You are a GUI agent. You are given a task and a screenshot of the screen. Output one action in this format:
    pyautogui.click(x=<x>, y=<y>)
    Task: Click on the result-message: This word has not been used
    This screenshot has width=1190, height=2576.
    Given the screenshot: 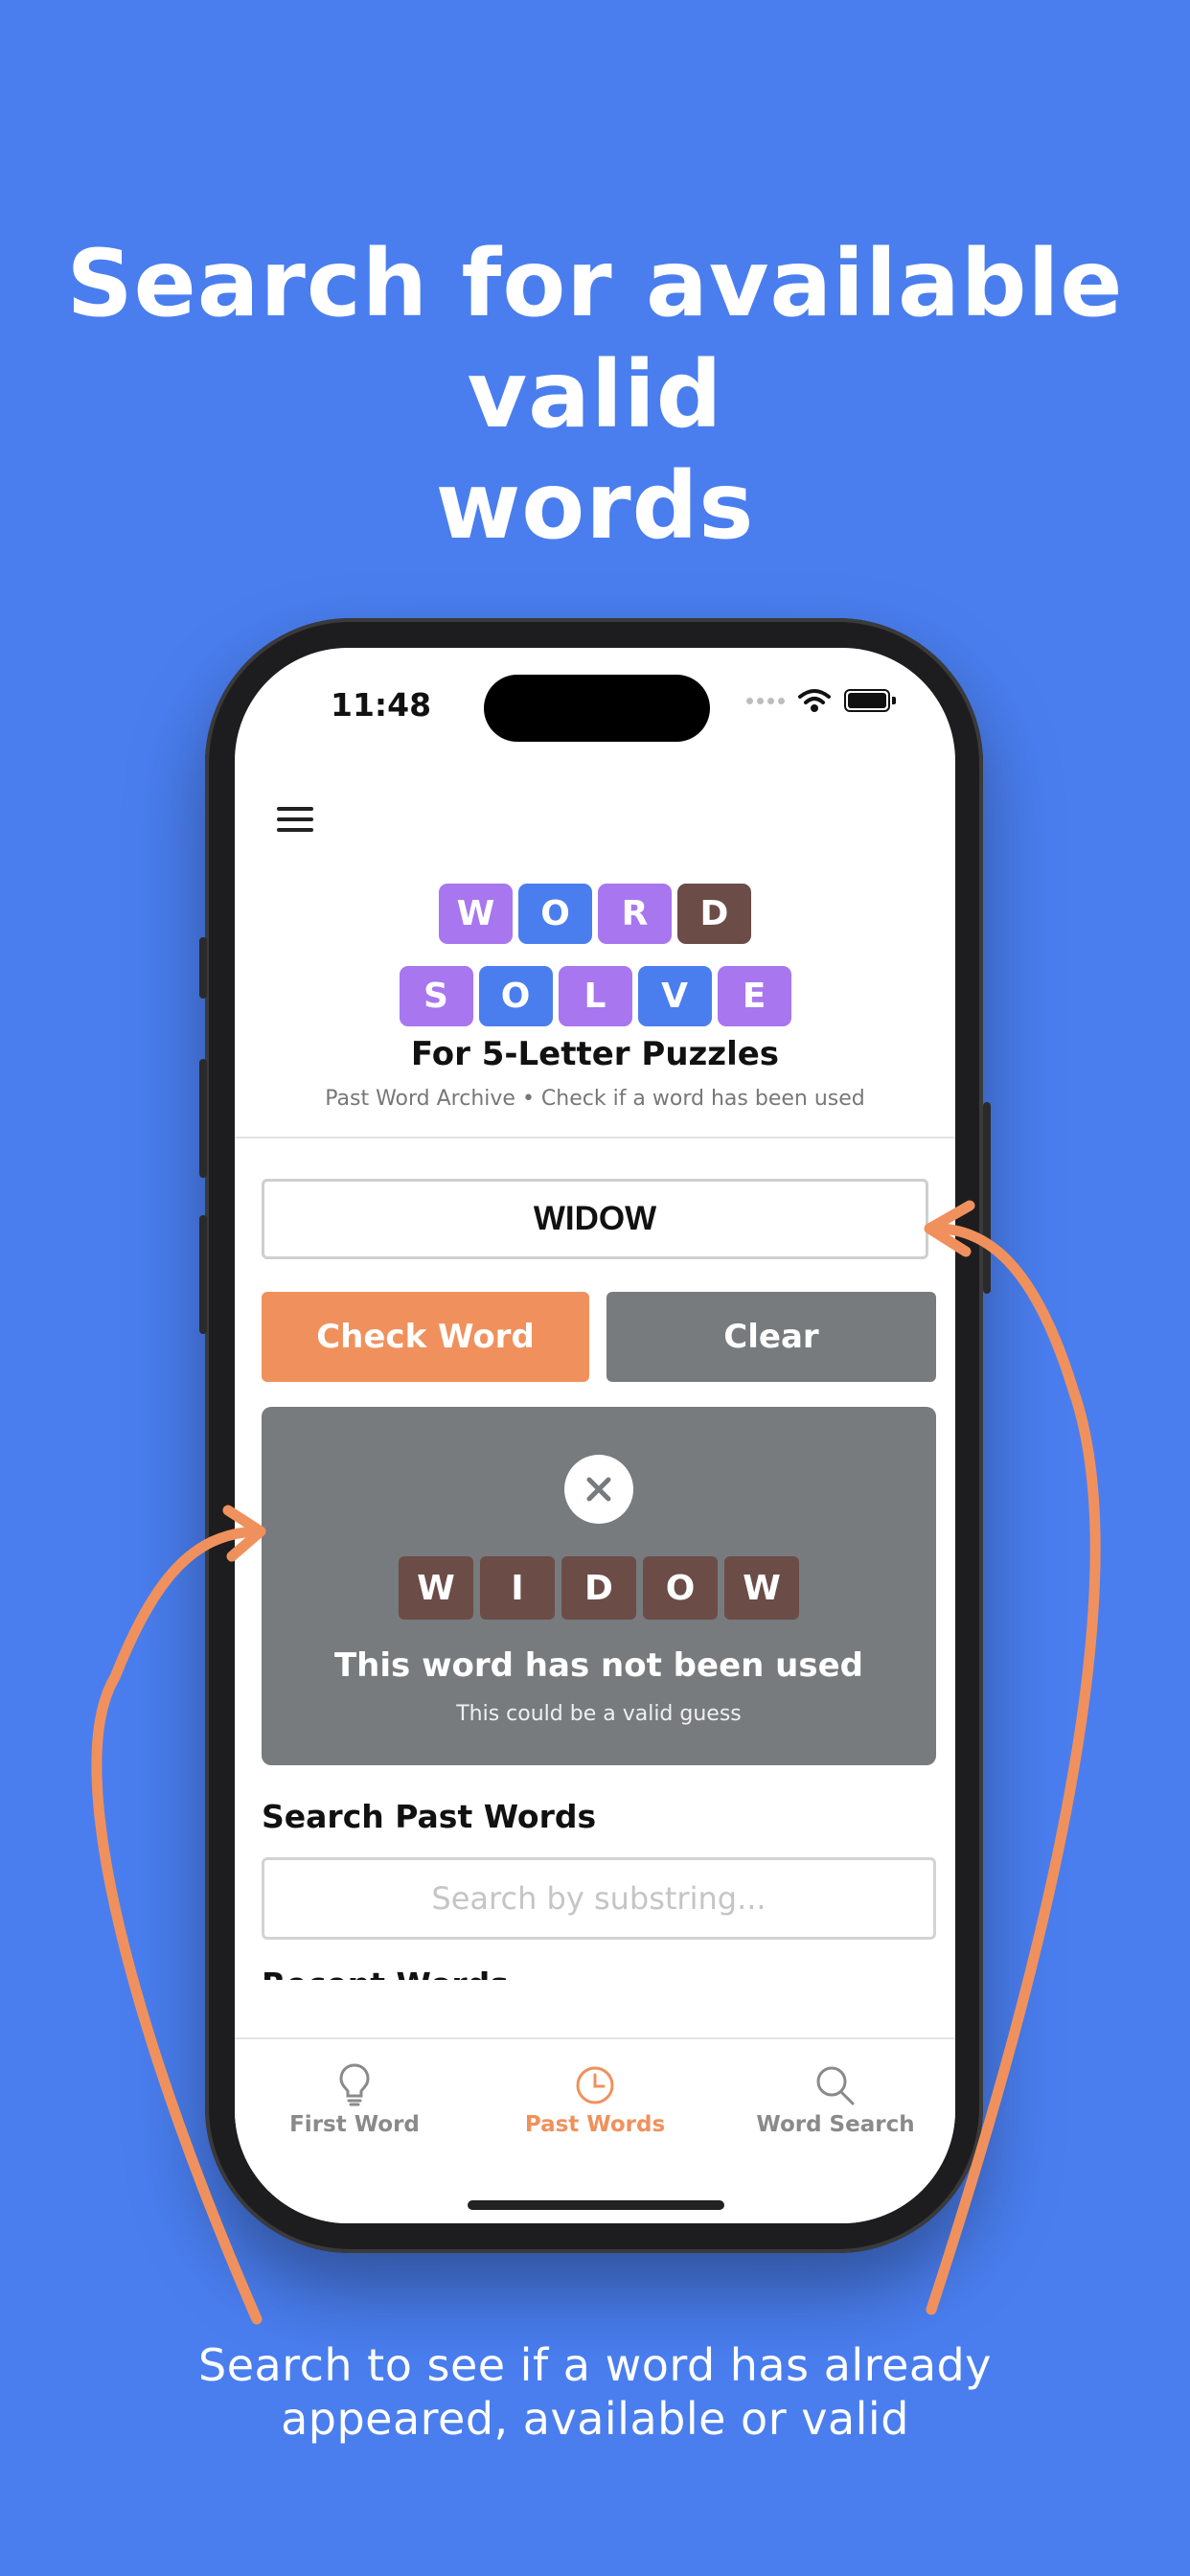 What is the action you would take?
    pyautogui.click(x=599, y=1665)
    